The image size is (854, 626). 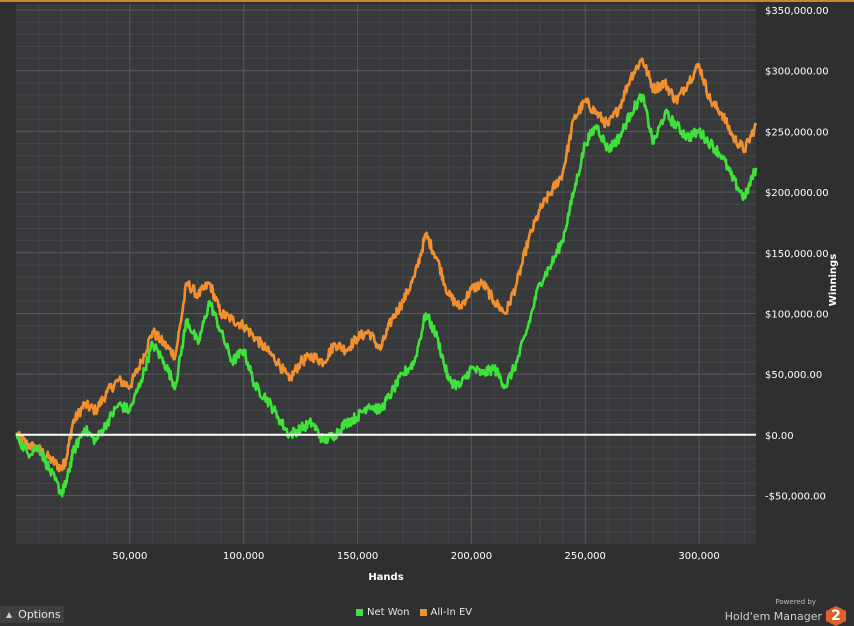 What do you see at coordinates (795, 602) in the screenshot?
I see `powered-by-text: Powered by` at bounding box center [795, 602].